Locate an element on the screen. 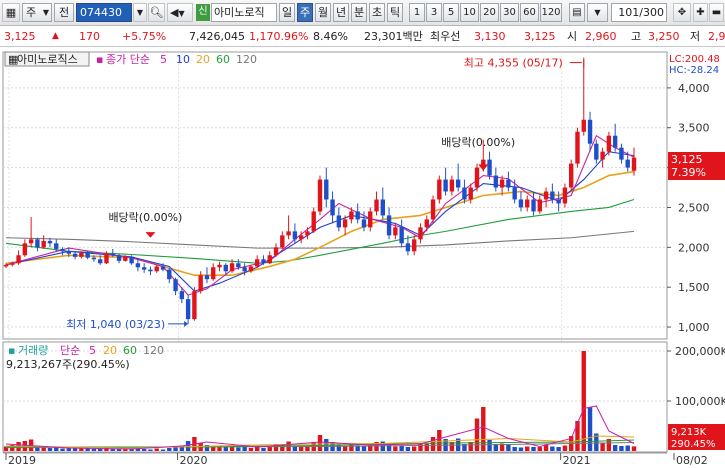 The image size is (725, 468). interval-button-1: 1 is located at coordinates (417, 12).